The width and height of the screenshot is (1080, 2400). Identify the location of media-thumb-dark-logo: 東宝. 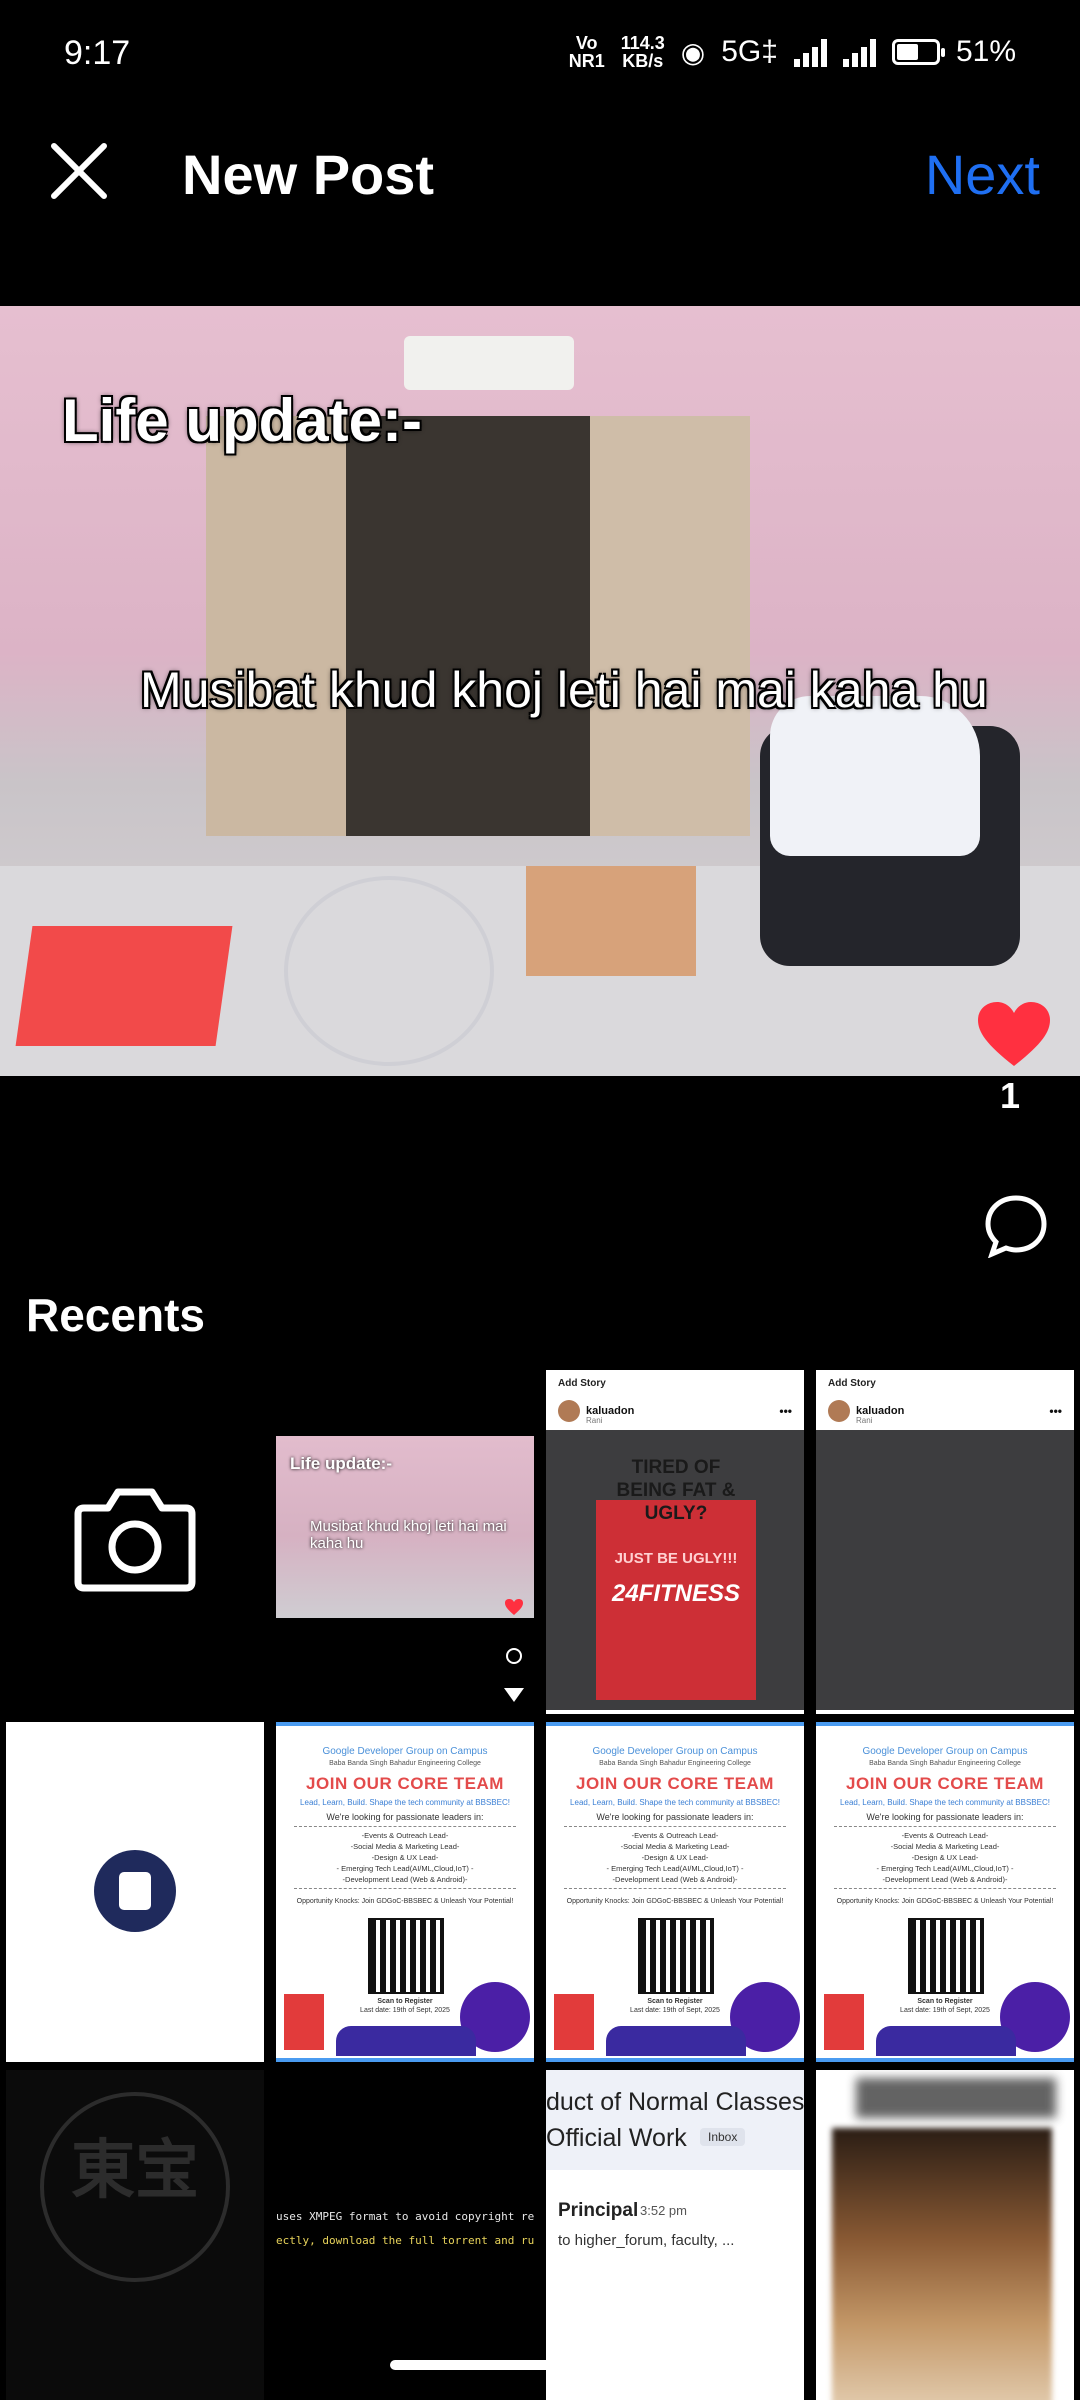
(135, 2235).